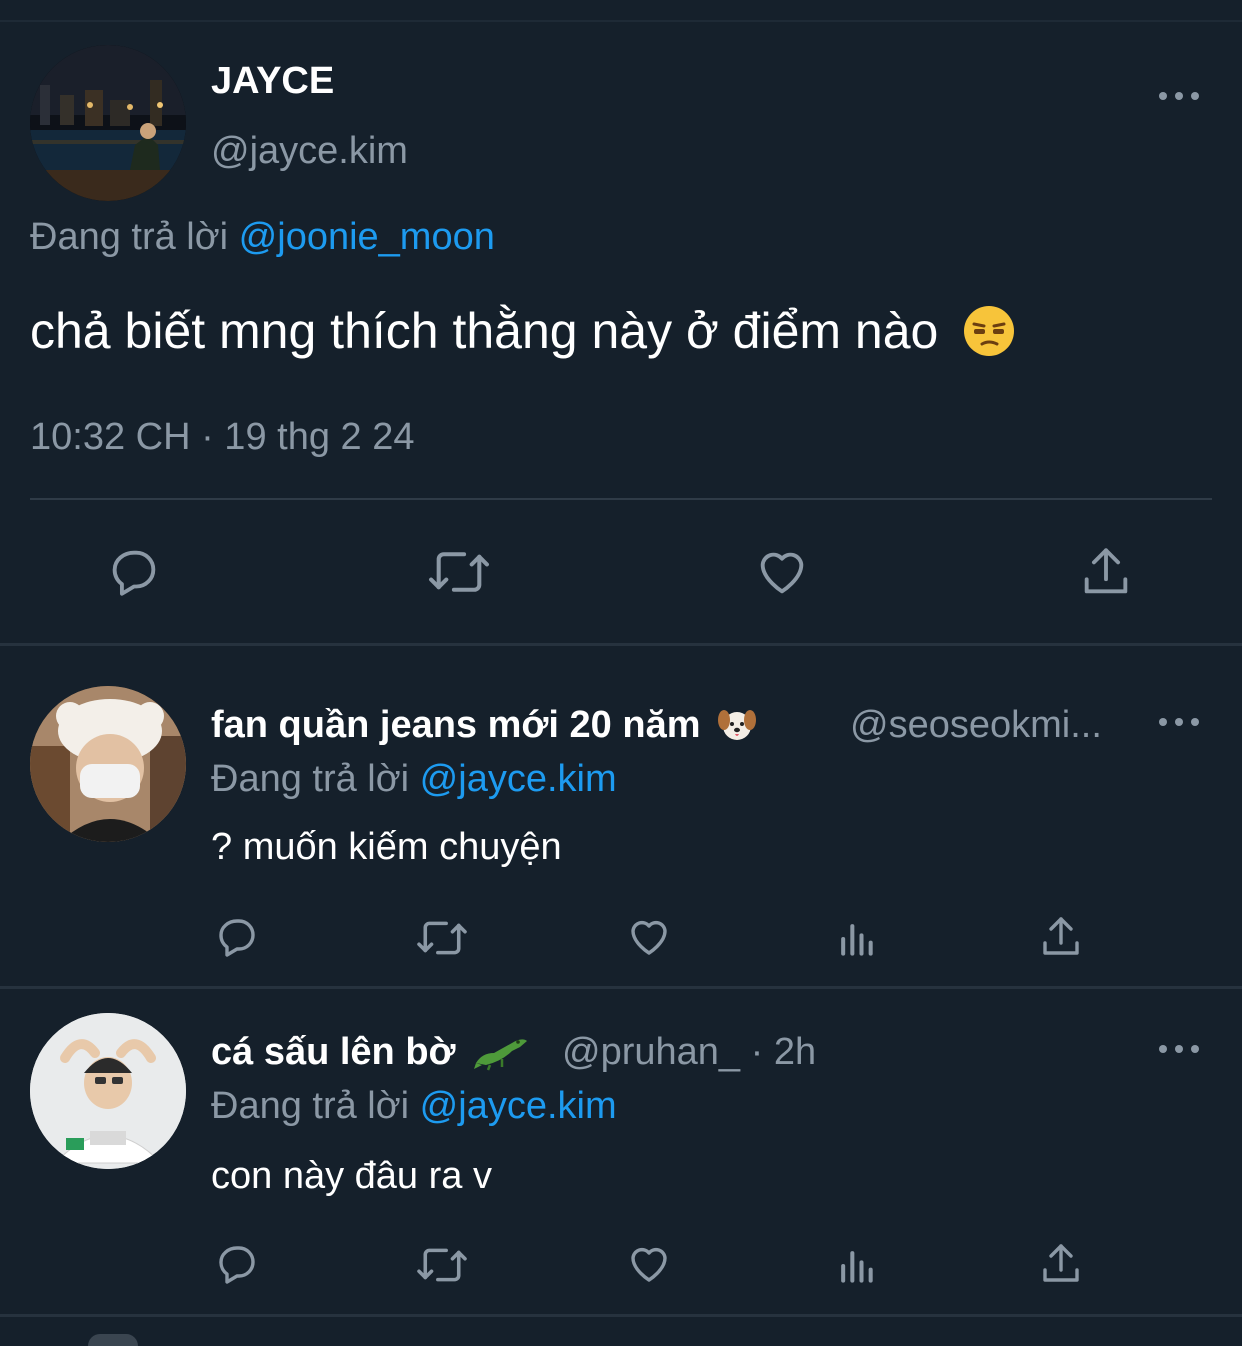 This screenshot has width=1242, height=1346. Describe the element at coordinates (272, 81) in the screenshot. I see `display-name: JAYCE` at that location.